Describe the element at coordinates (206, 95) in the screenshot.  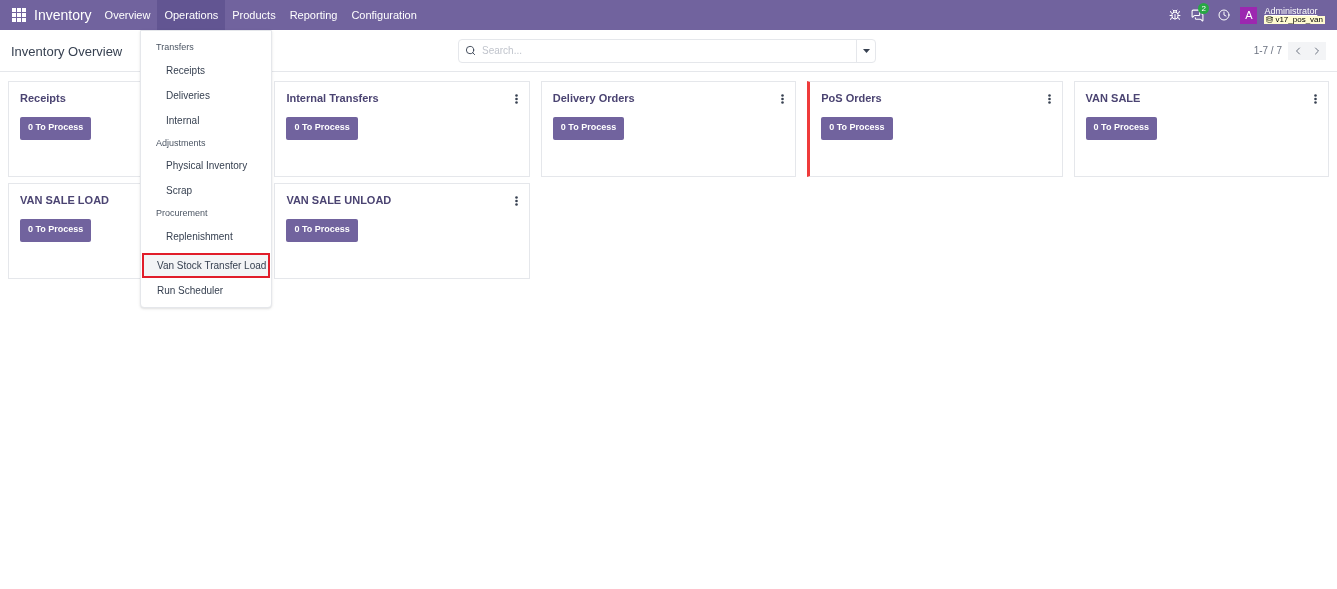
I see `menu-item: Deliveries` at that location.